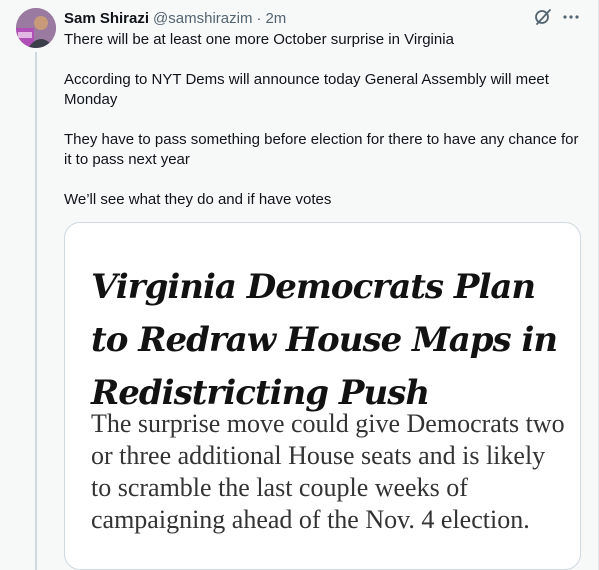 Image resolution: width=599 pixels, height=570 pixels. Describe the element at coordinates (36, 311) in the screenshot. I see `thread-line` at that location.